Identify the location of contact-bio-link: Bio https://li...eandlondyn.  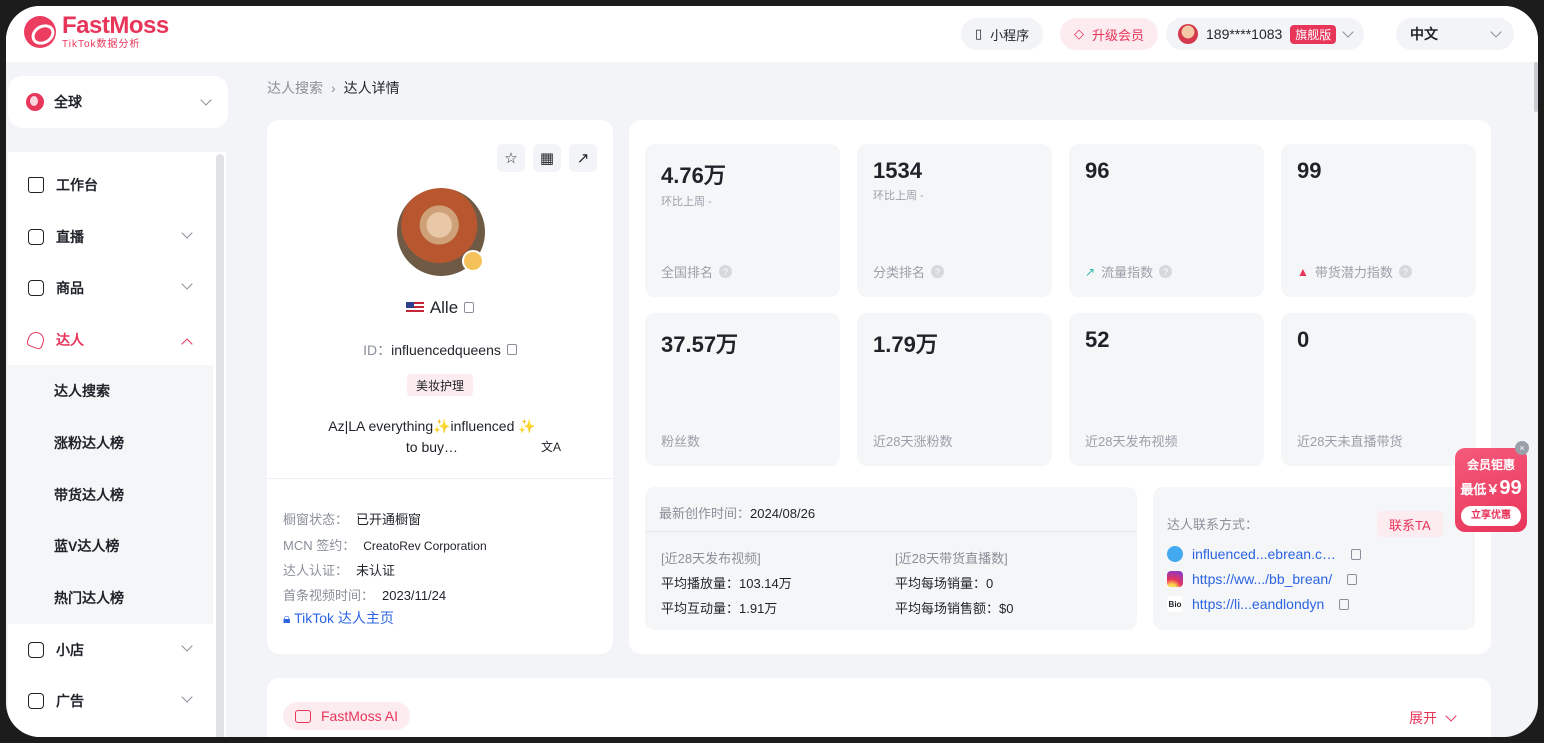
(1258, 604).